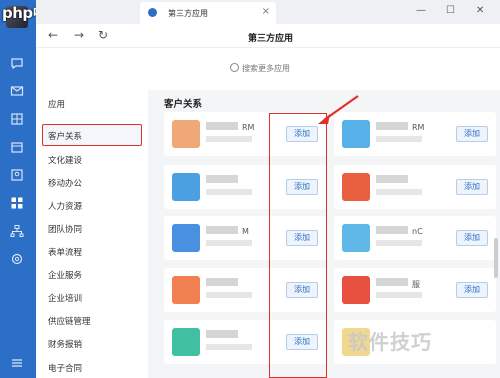 The height and width of the screenshot is (378, 500). I want to click on forward-button: →, so click(79, 35).